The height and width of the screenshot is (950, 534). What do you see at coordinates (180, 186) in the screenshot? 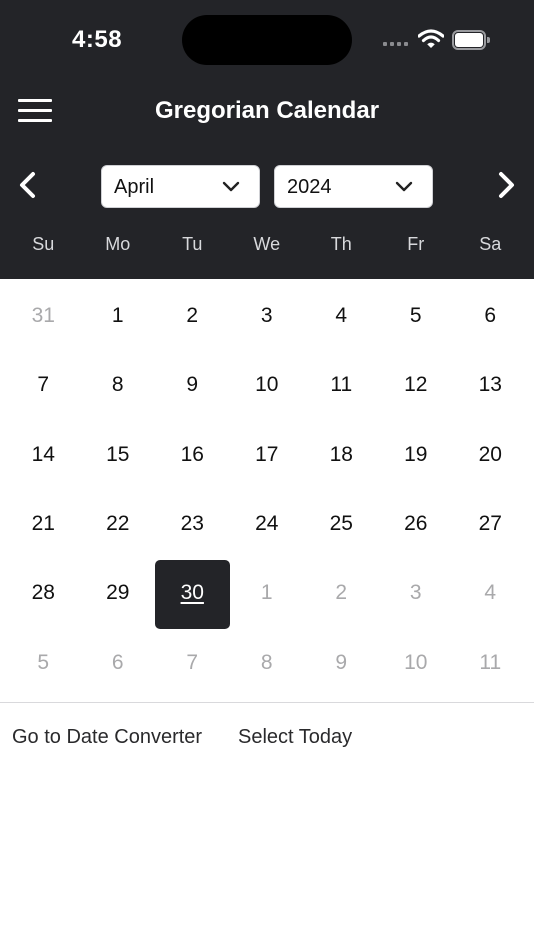
I see `month-select: April` at bounding box center [180, 186].